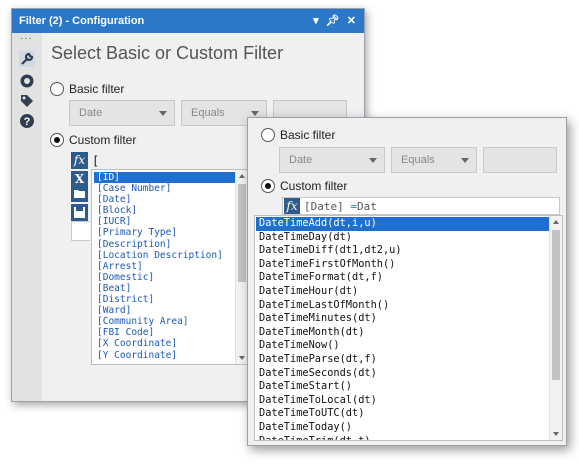  What do you see at coordinates (164, 255) in the screenshot?
I see `list-item: [Location Description]` at bounding box center [164, 255].